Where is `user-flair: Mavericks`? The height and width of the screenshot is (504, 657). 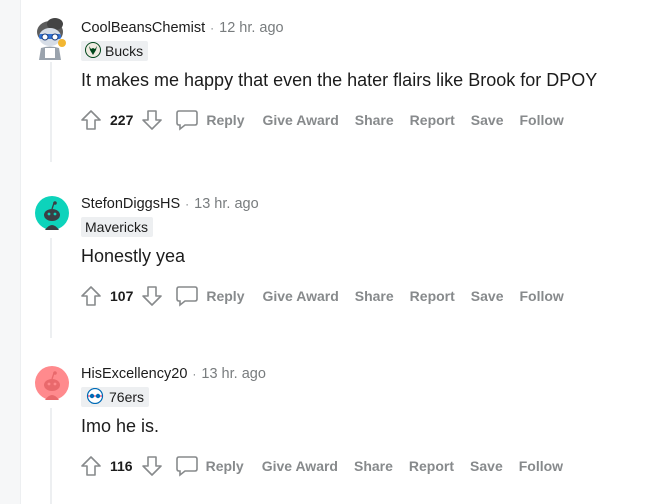
user-flair: Mavericks is located at coordinates (117, 227).